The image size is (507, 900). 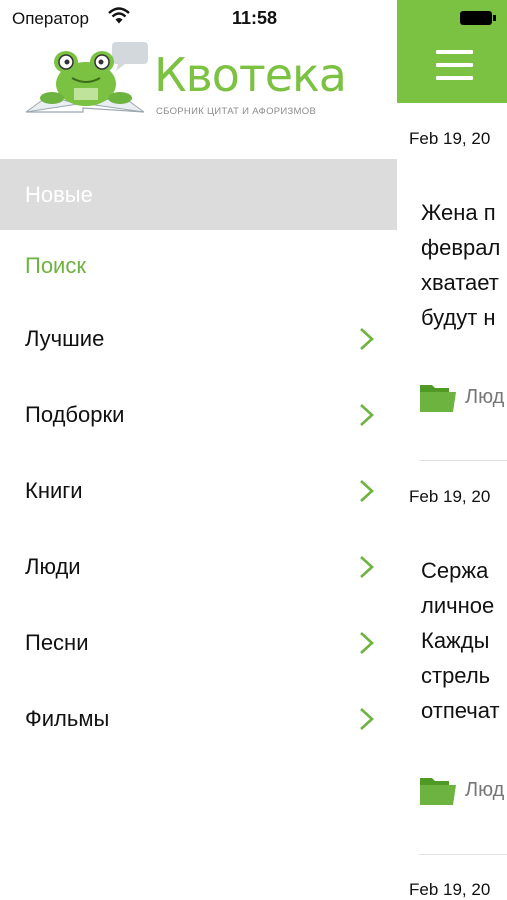 I want to click on status-bar: Оператор 11:58, so click(x=198, y=20).